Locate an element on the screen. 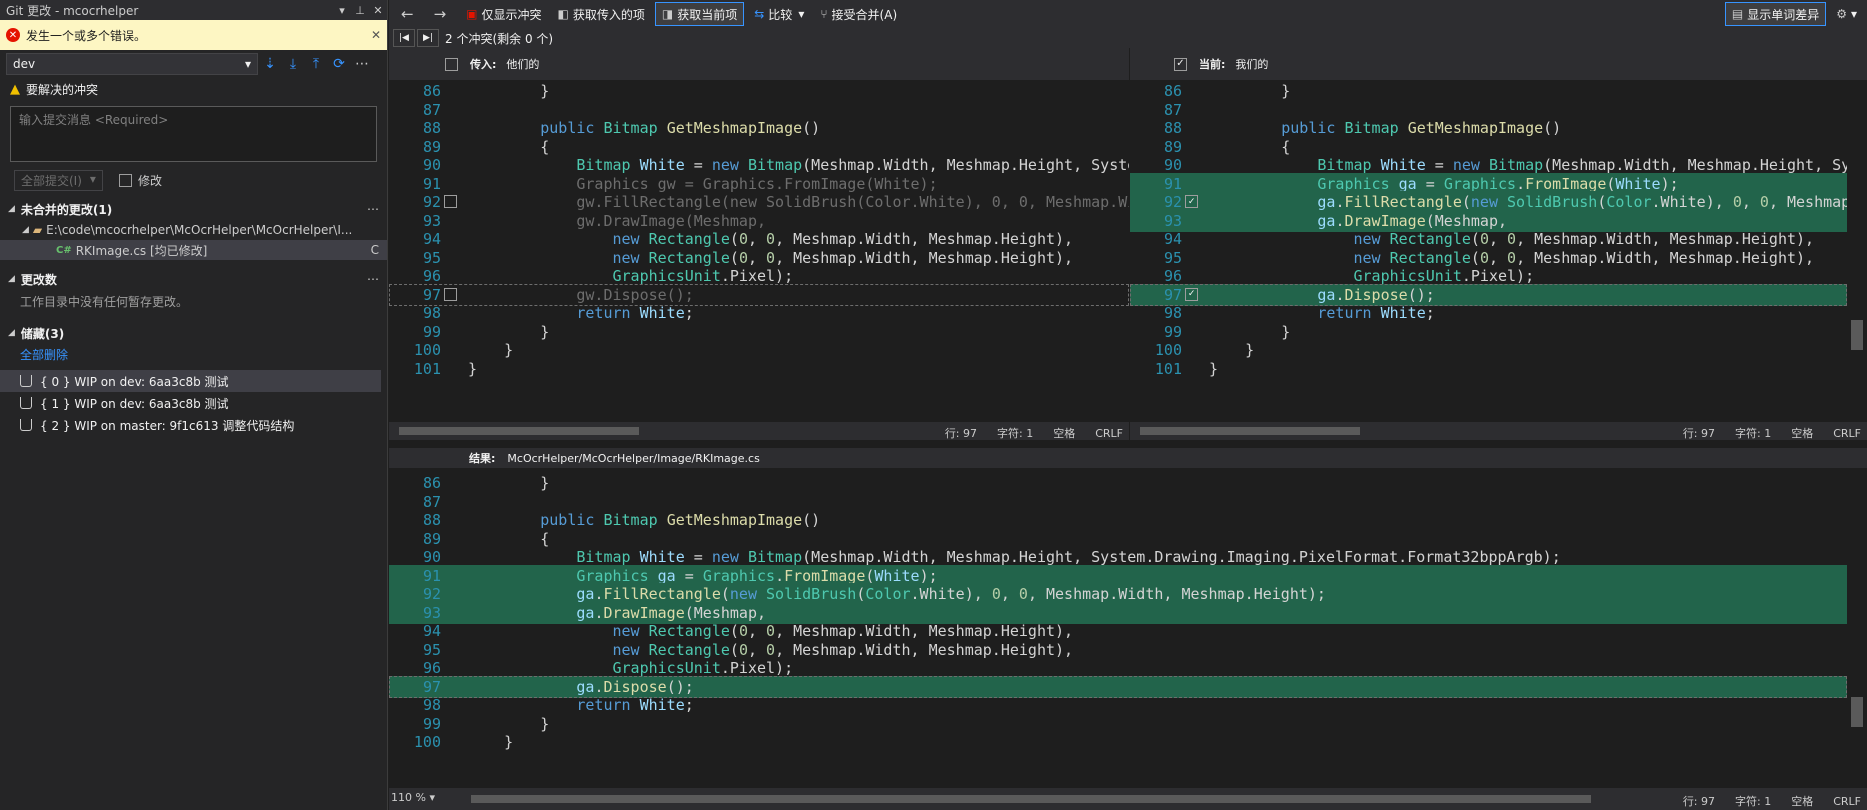  compare-label: 比较 is located at coordinates (780, 14).